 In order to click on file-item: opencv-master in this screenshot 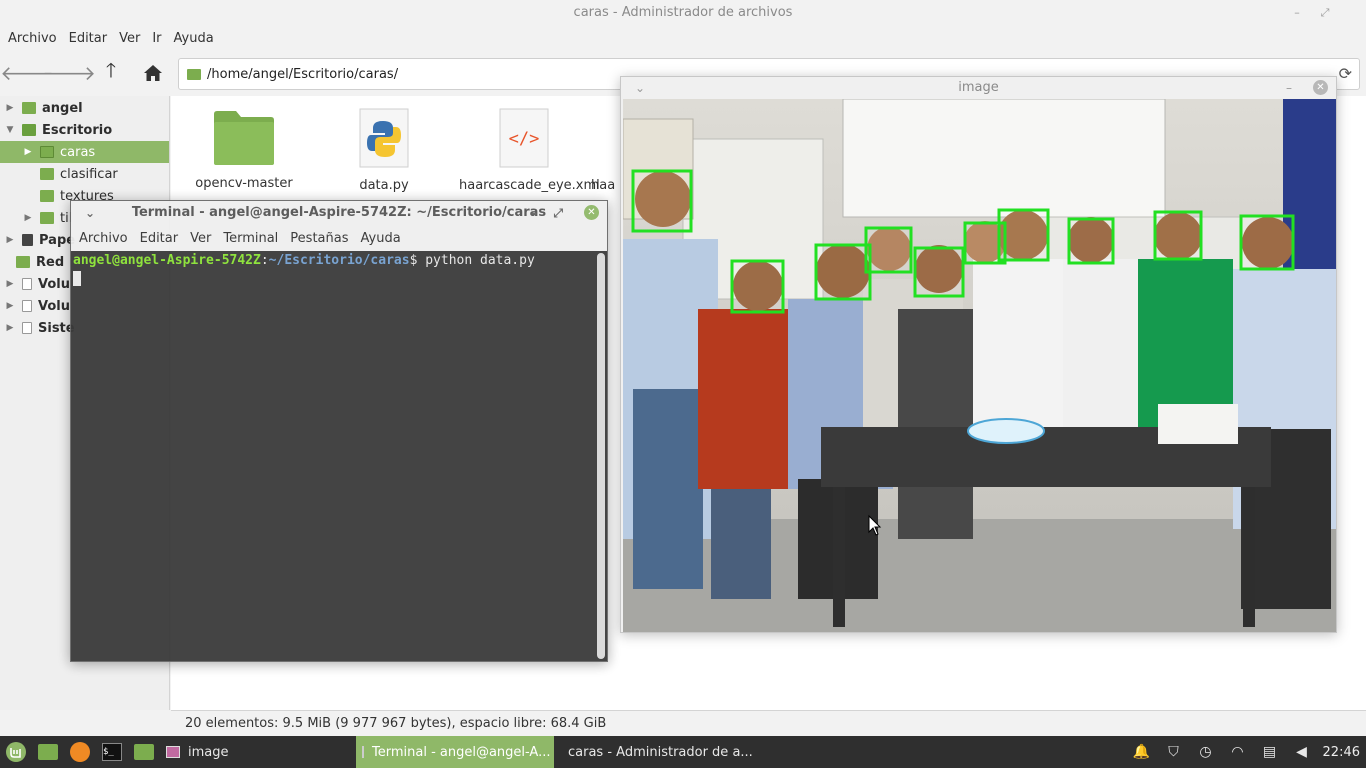, I will do `click(244, 149)`.